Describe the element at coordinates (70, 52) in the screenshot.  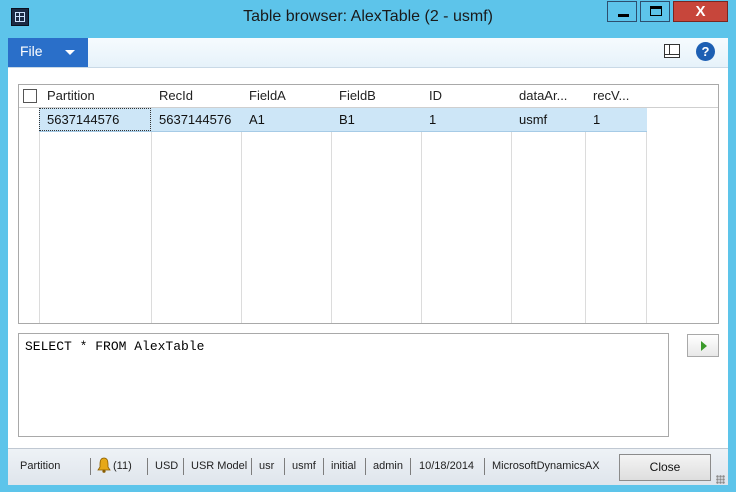
I see `chevron-down-icon` at that location.